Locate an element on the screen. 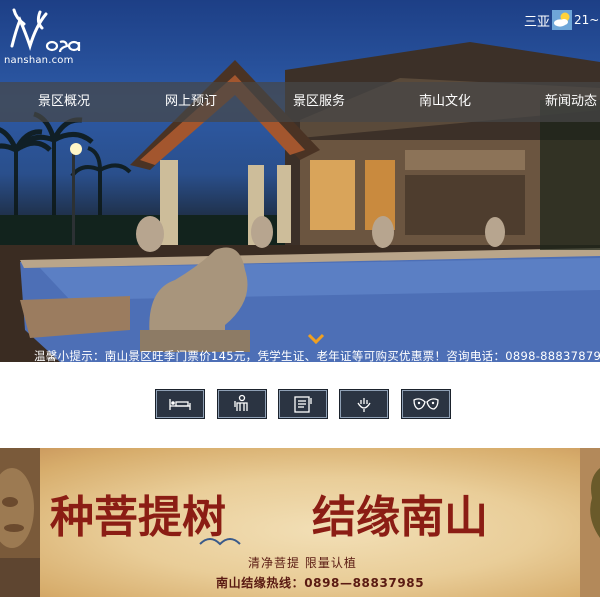 This screenshot has height=597, width=600. guide-person-icon is located at coordinates (241, 402).